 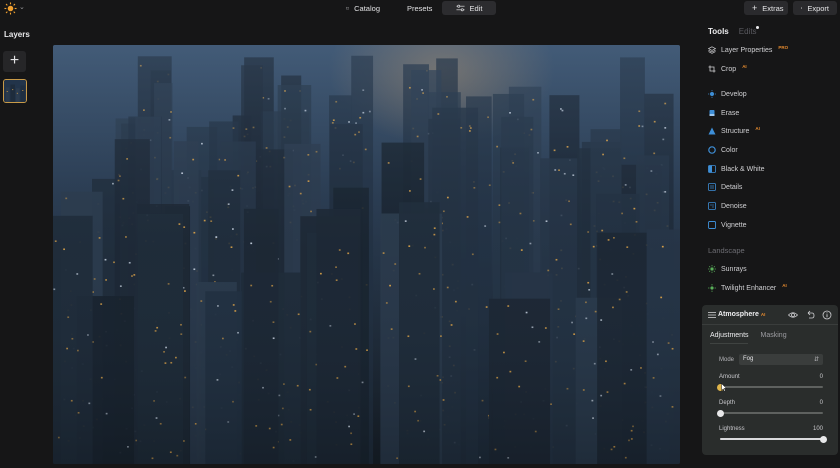 I want to click on undo-icon, so click(x=810, y=315).